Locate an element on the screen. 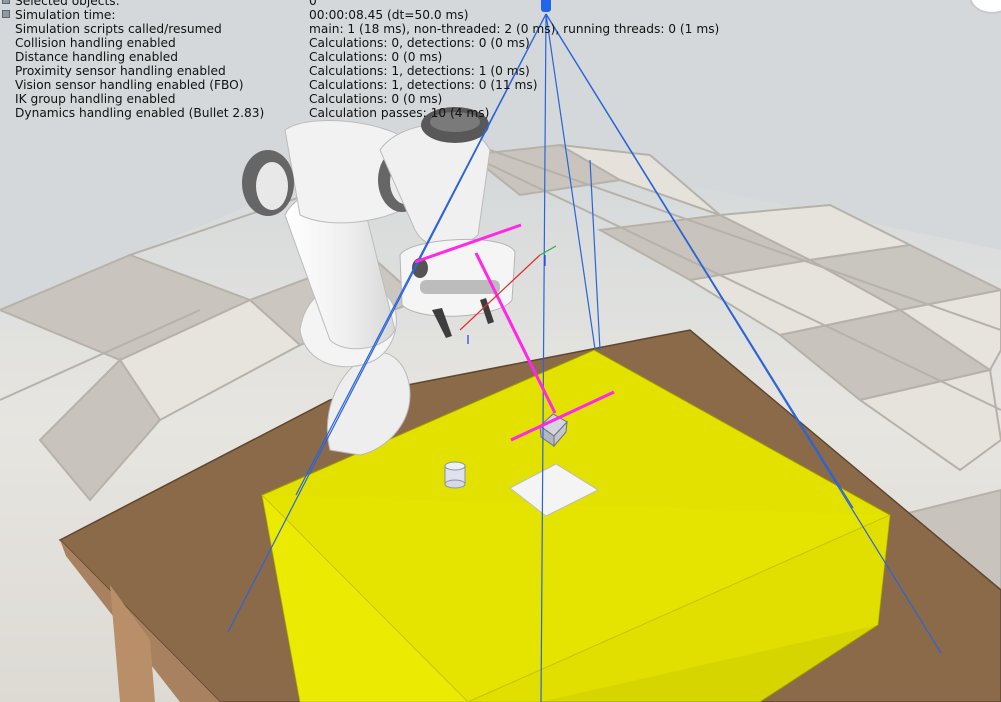 The height and width of the screenshot is (702, 1001). info-row-value: 0 is located at coordinates (313, 4).